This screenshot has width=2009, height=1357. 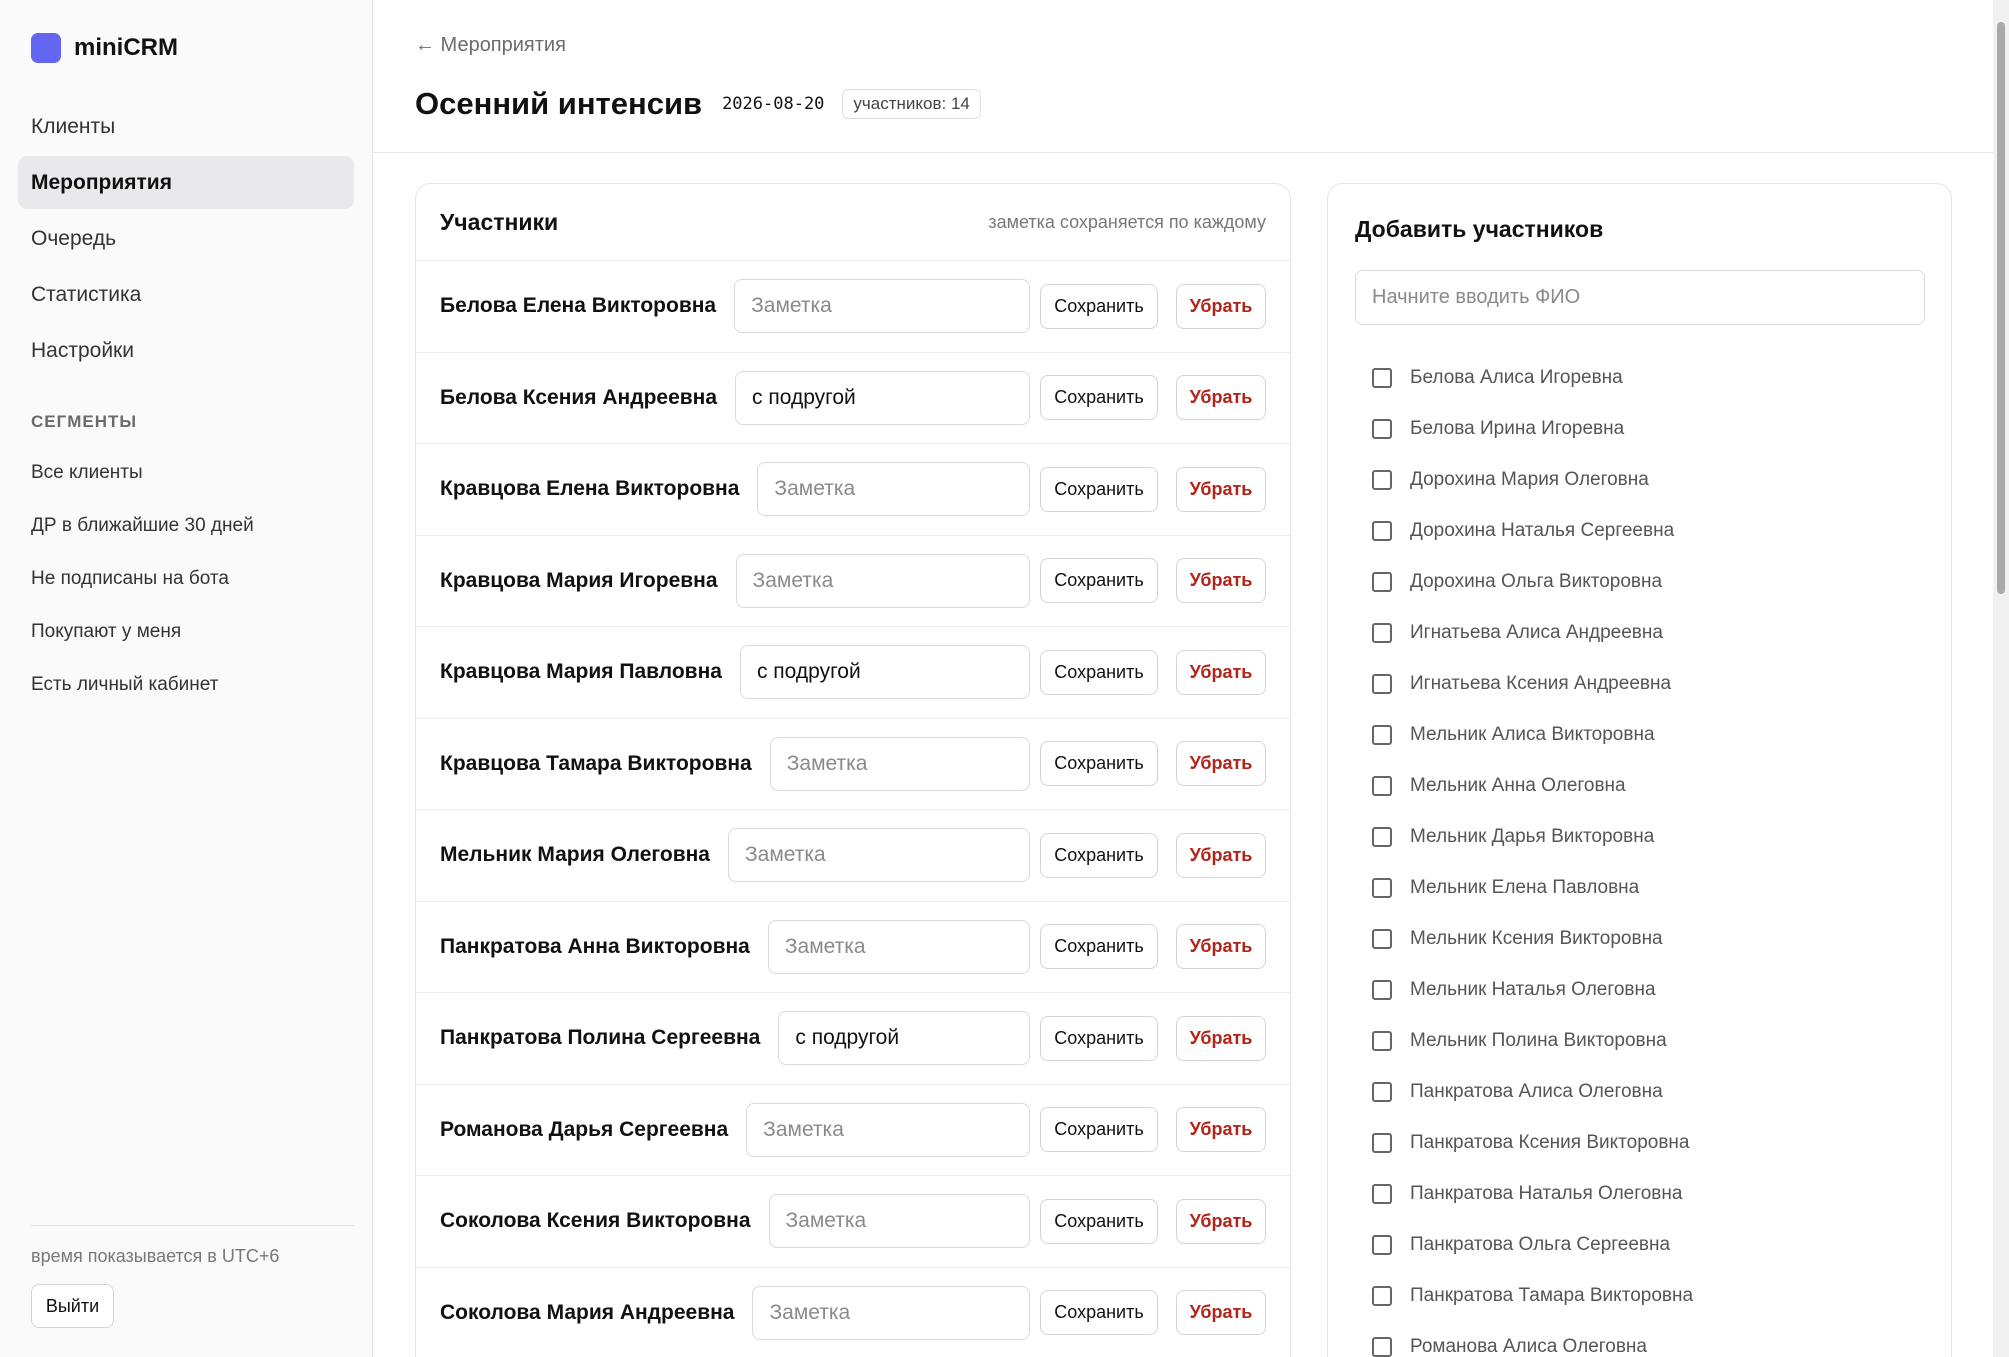 I want to click on candidate-item: Панкратова Алиса Олеговна, so click(x=1532, y=1091).